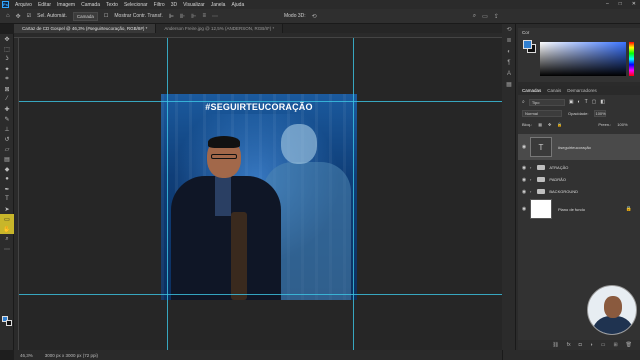 This screenshot has width=640, height=360. I want to click on filter-pixel-icon: ▣, so click(571, 102).